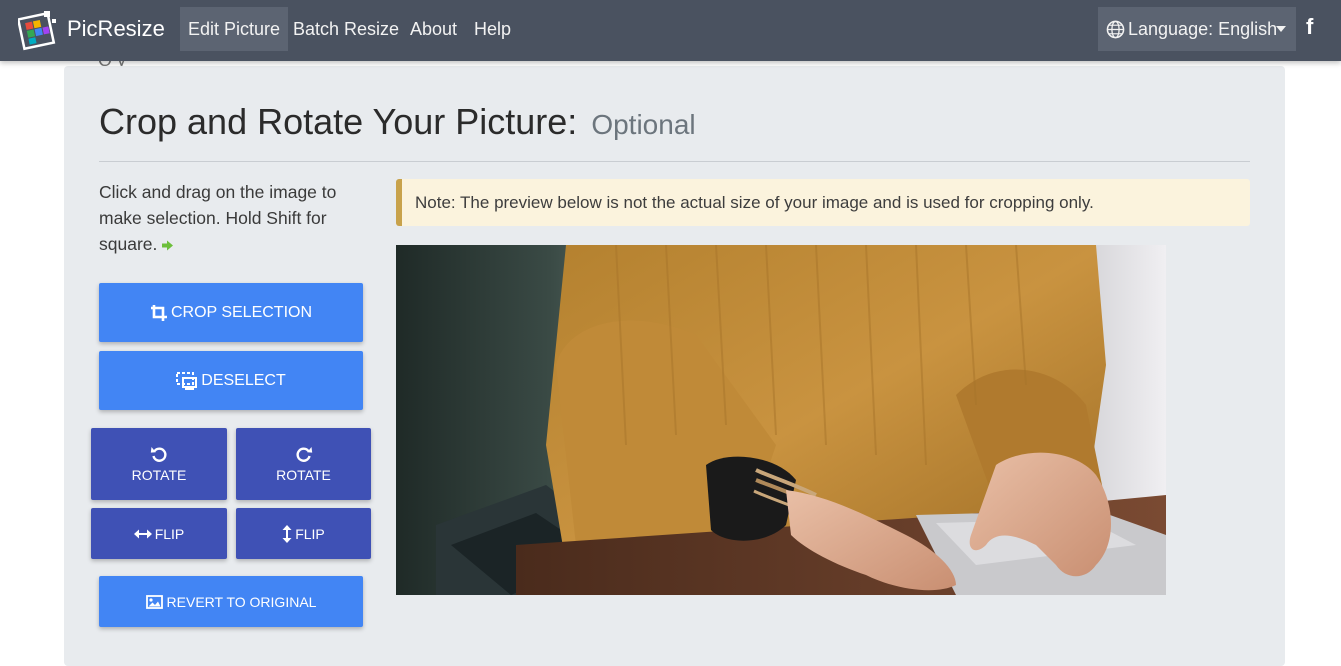 The image size is (1341, 666). I want to click on flip-horizontal-label: FLIP, so click(169, 533).